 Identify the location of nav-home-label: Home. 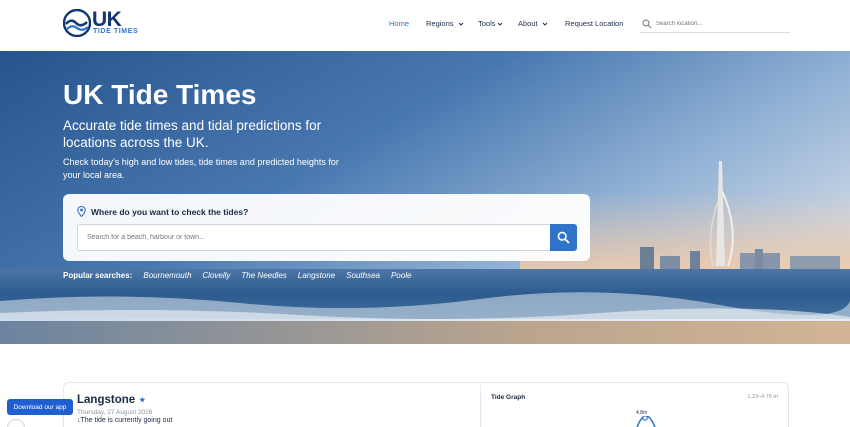
(399, 23).